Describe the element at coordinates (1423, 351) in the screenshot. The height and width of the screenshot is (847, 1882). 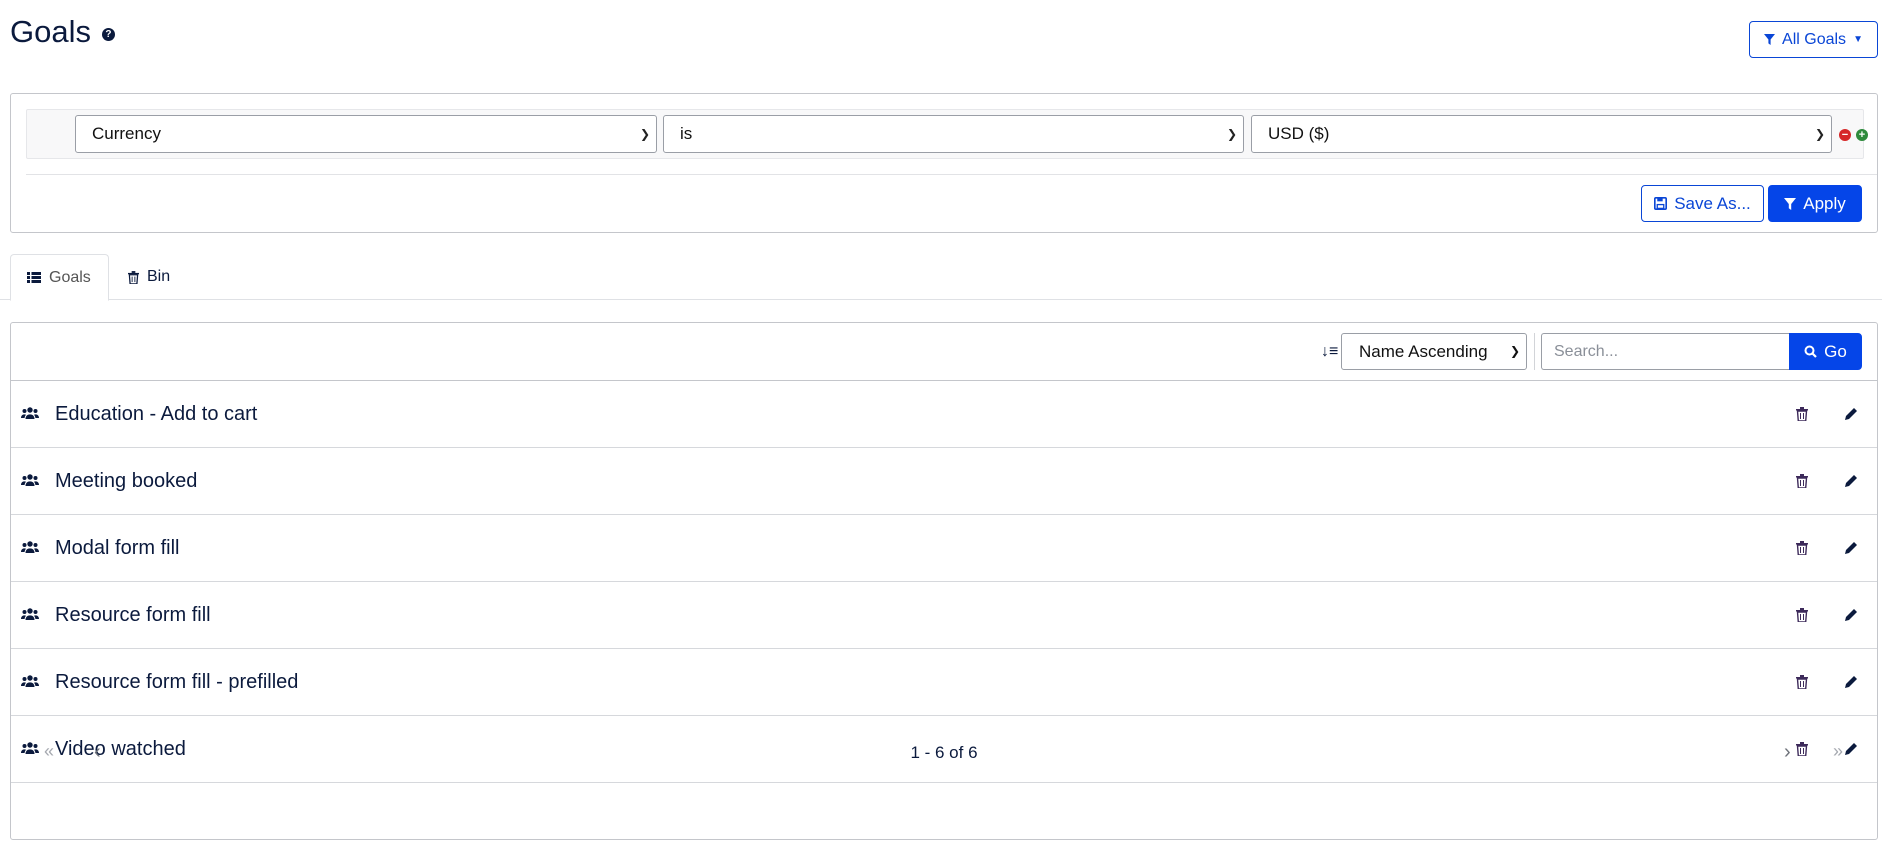
I see `sort-value: Name Ascending` at that location.